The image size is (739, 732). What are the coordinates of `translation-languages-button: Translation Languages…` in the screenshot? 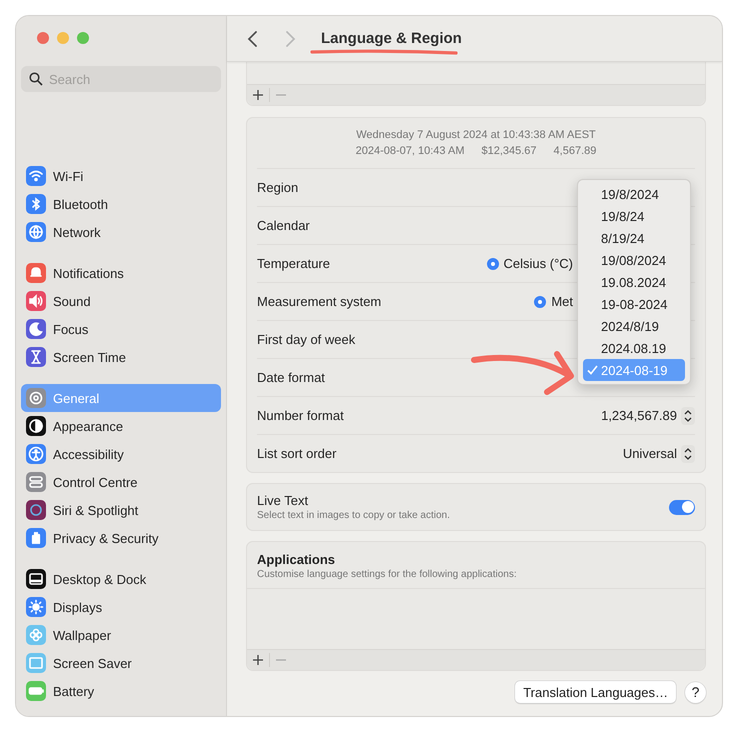 It's located at (595, 692).